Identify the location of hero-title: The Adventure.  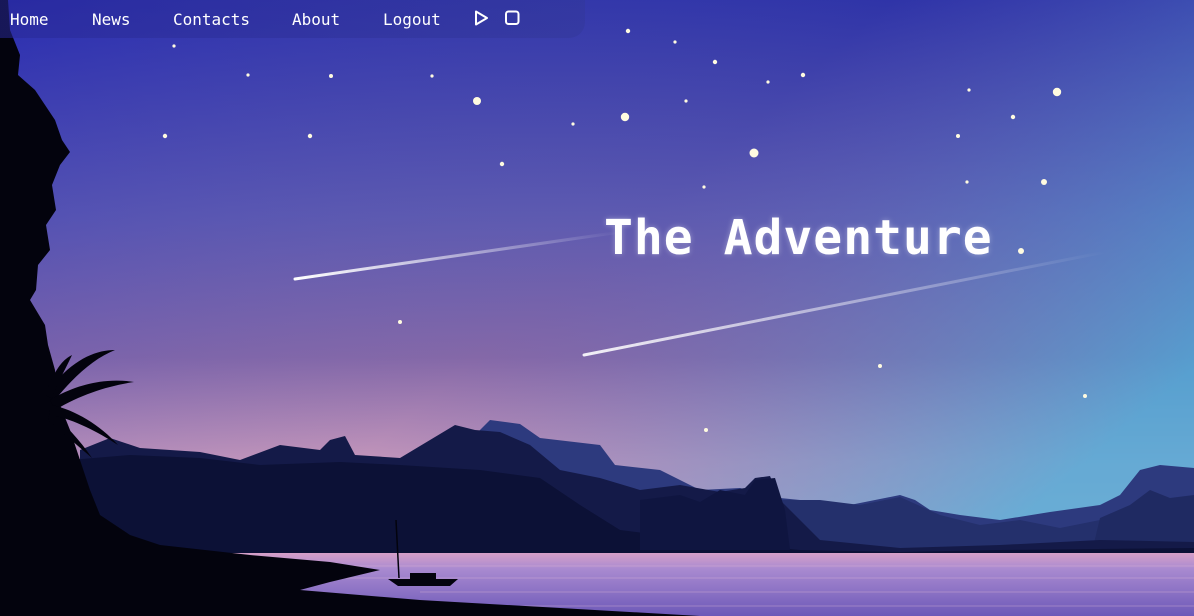
(798, 238).